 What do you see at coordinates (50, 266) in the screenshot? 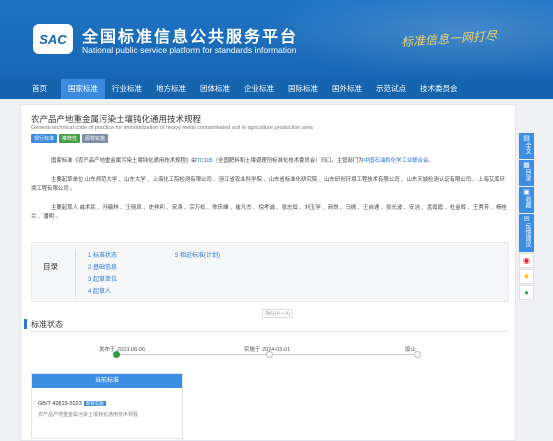
I see `toc-label: 目录` at bounding box center [50, 266].